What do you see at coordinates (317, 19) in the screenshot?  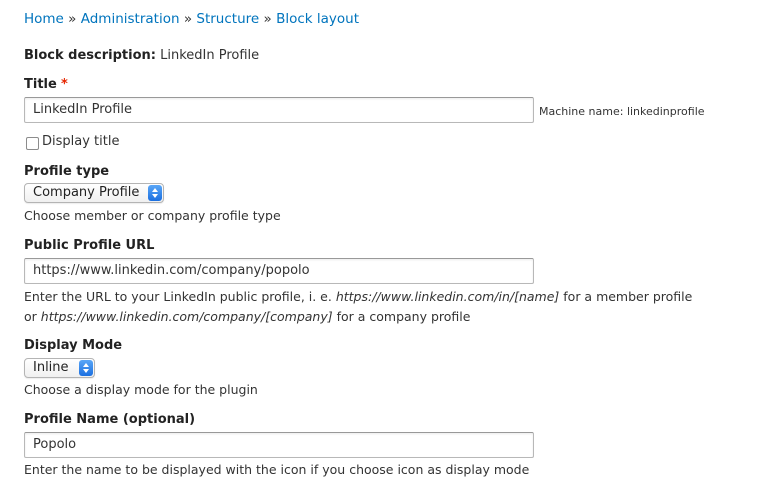 I see `breadcrumb-block-layout-link: Block layout` at bounding box center [317, 19].